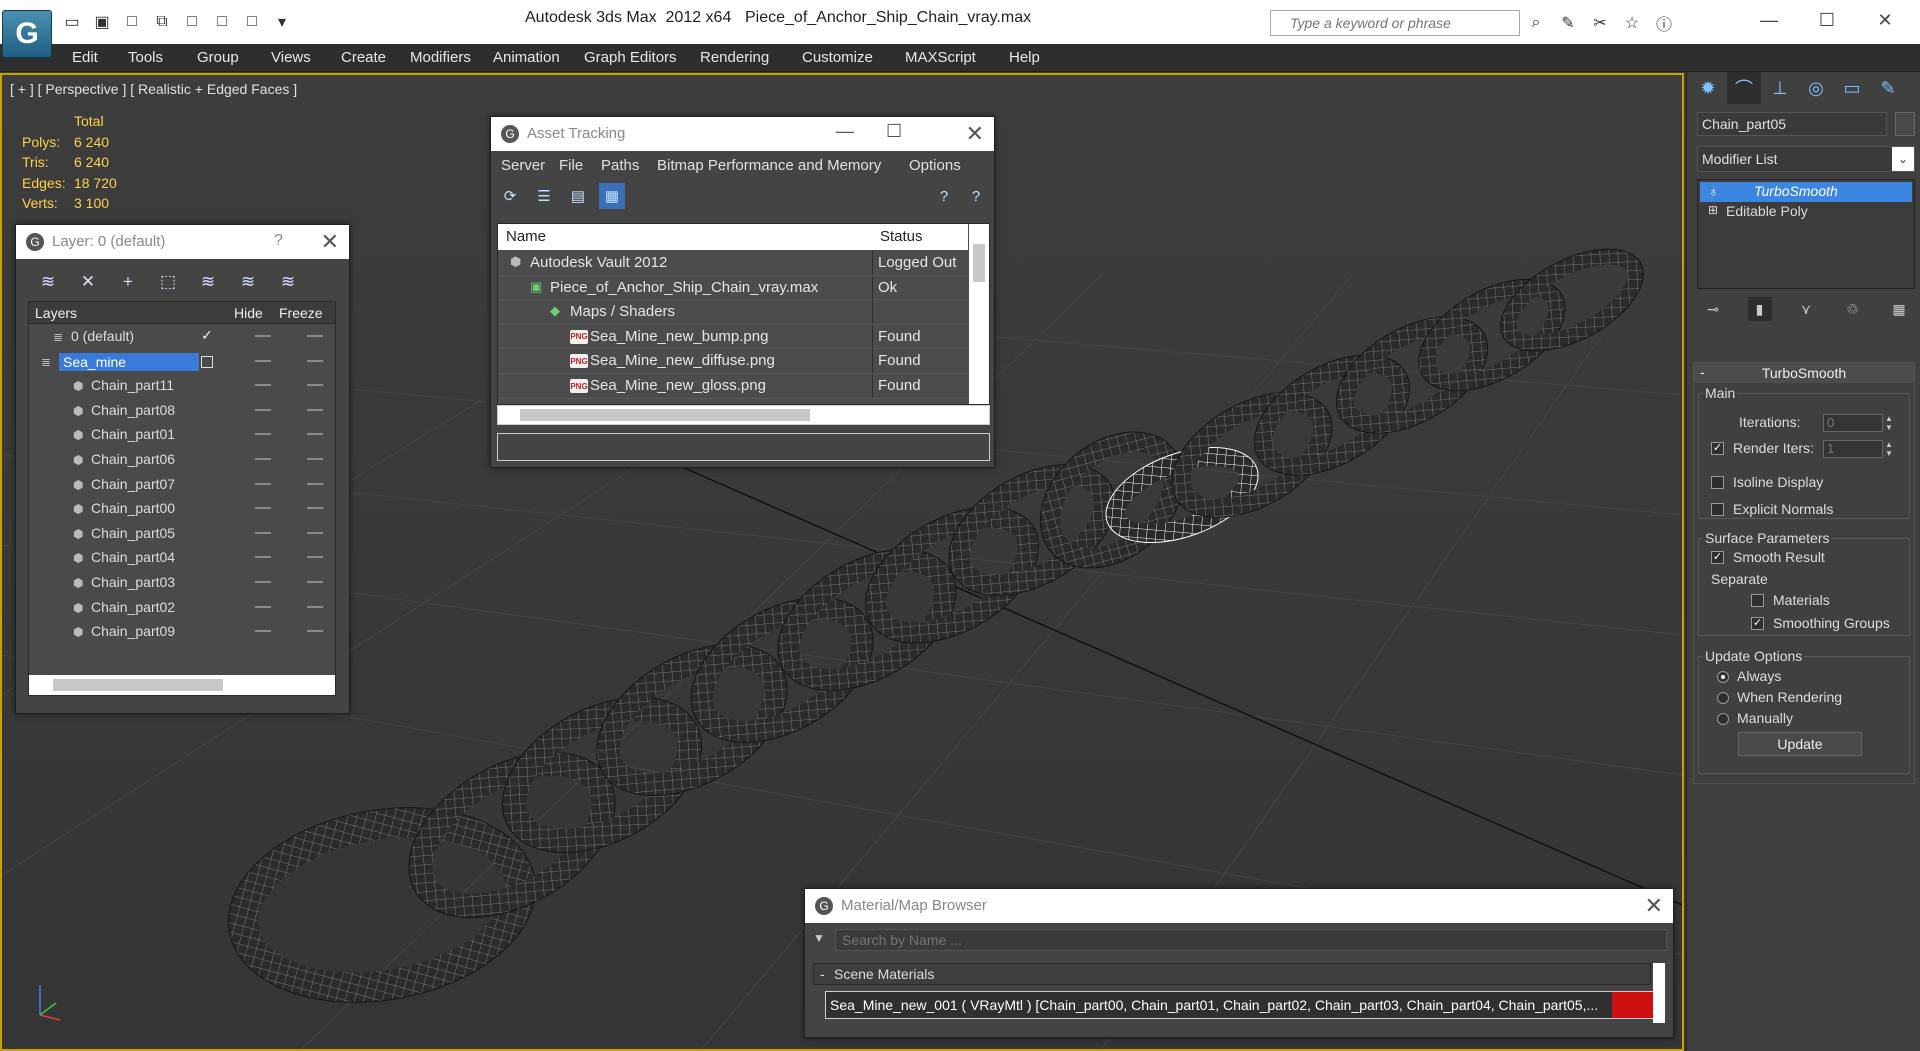 The image size is (1920, 1051). Describe the element at coordinates (845, 131) in the screenshot. I see `minimize-icon: —` at that location.